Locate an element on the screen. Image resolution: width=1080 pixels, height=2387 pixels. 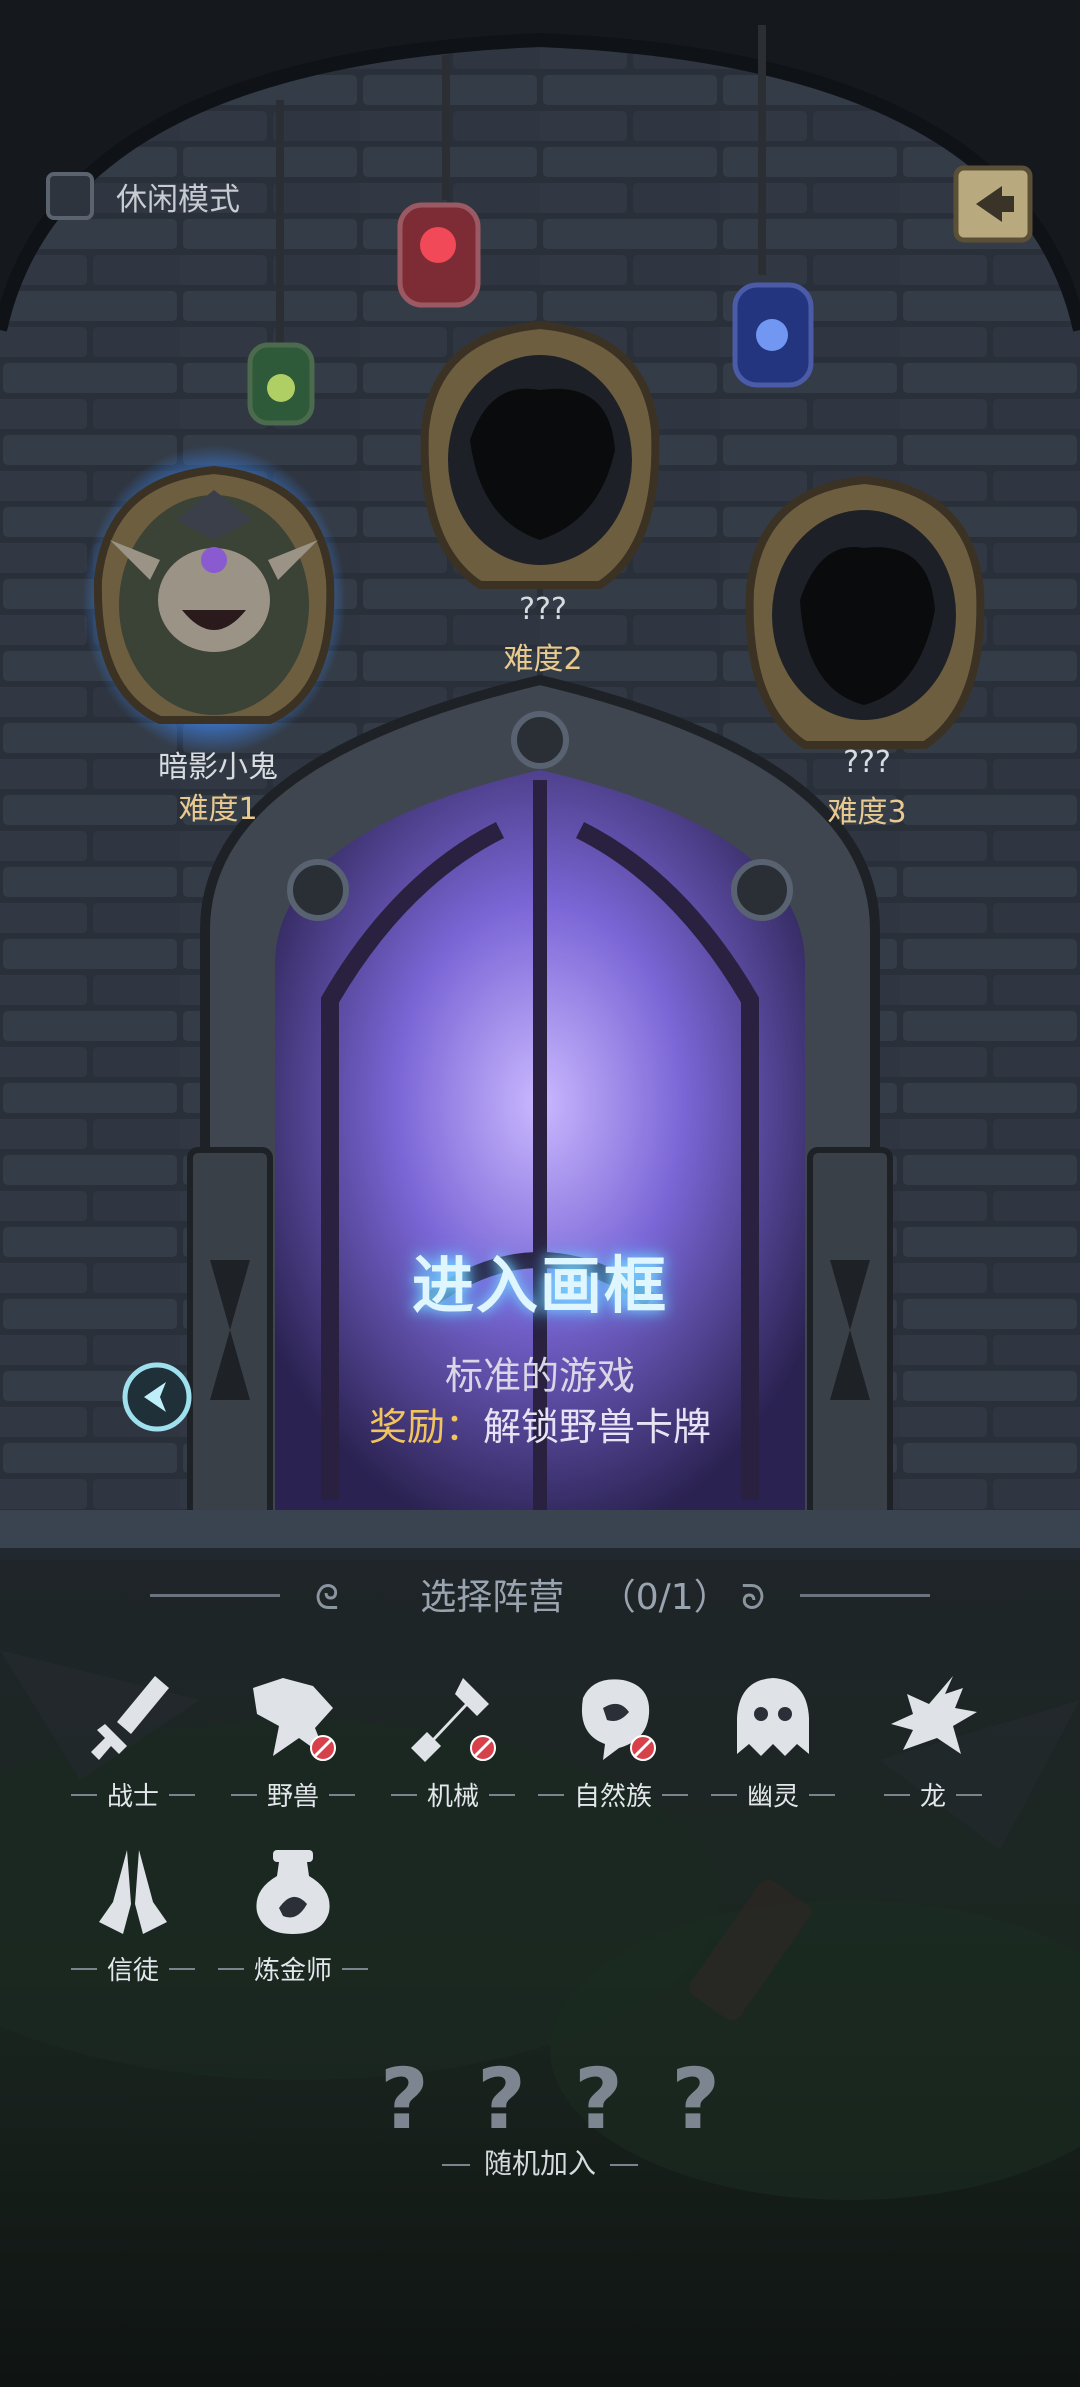
swirl-left-icon: ᘓ is located at coordinates (326, 1598).